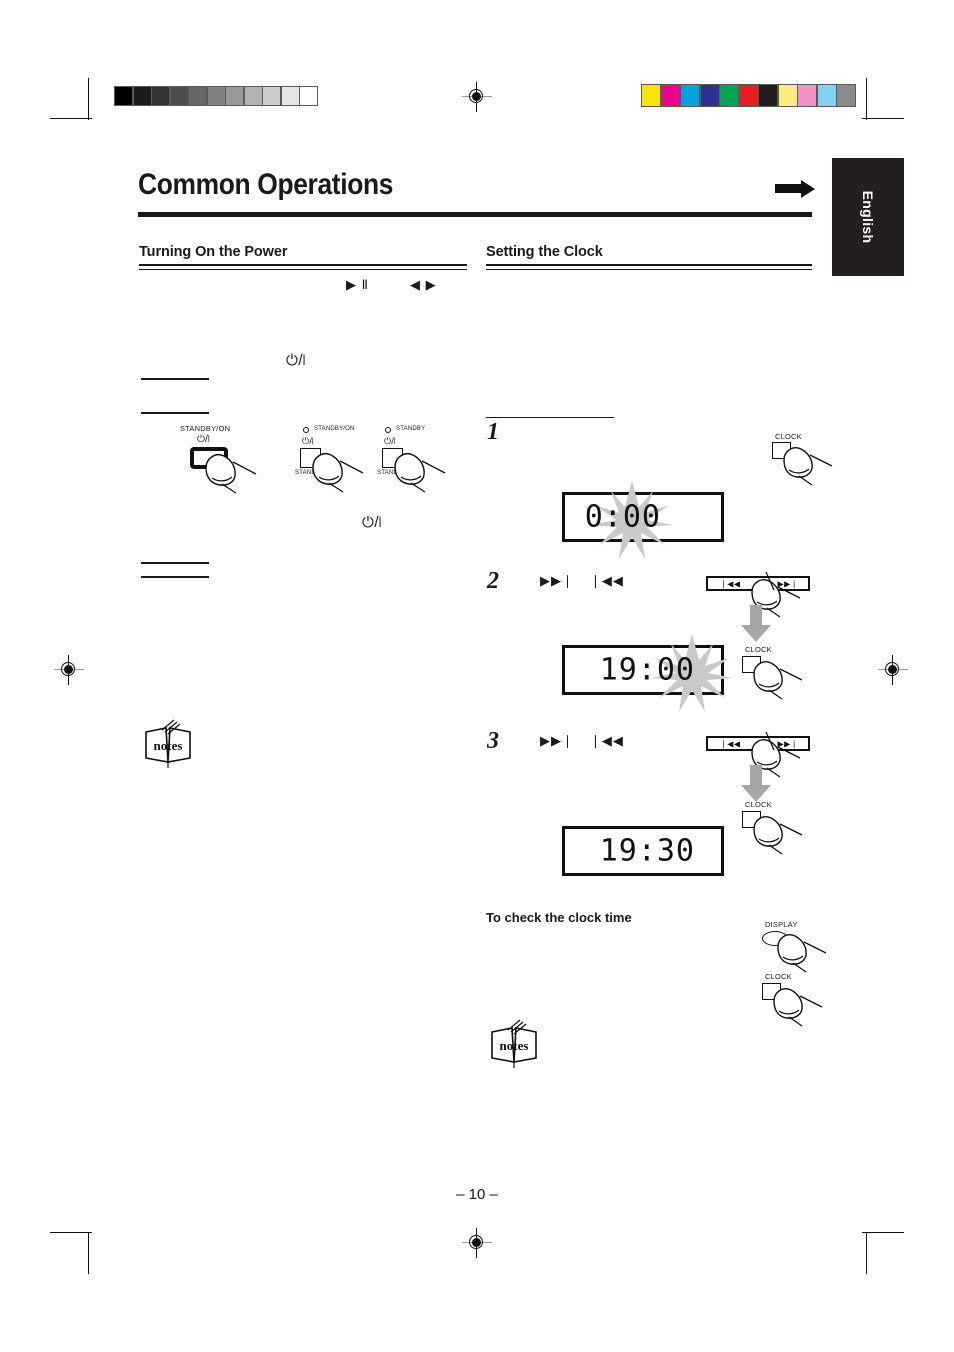 This screenshot has width=954, height=1352. I want to click on right-heading-rule-thick, so click(649, 265).